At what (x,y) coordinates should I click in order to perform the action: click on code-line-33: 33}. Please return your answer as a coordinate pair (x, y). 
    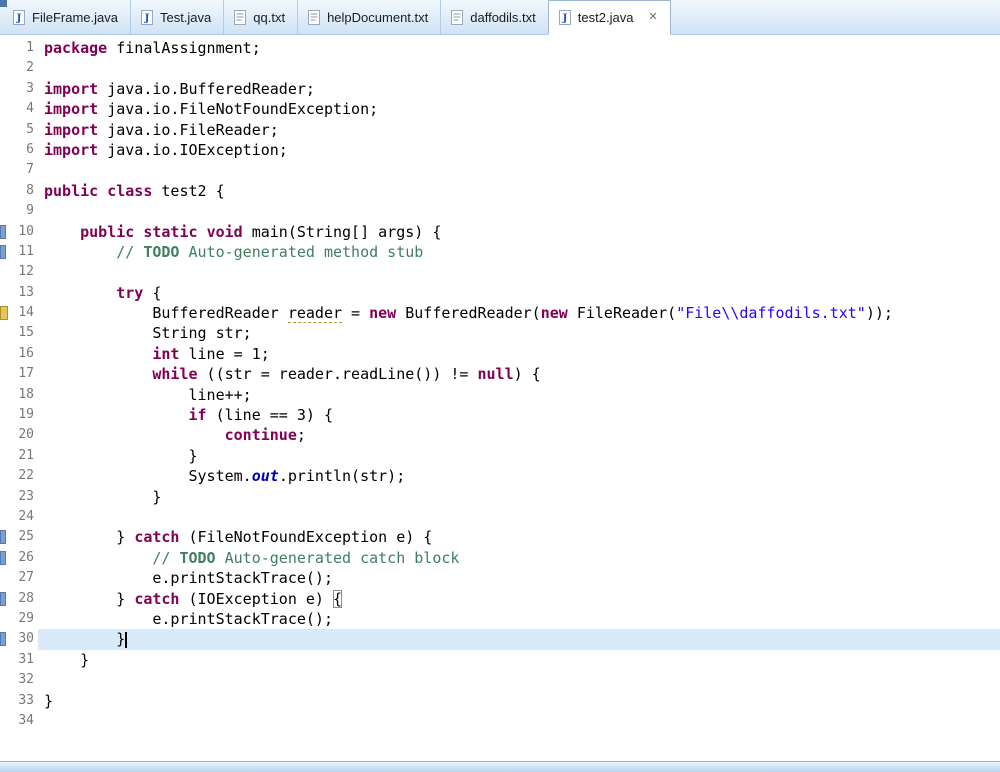
    Looking at the image, I should click on (500, 701).